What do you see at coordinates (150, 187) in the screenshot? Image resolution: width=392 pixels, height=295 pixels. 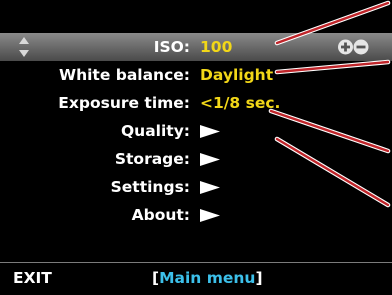 I see `settings-label: Settings:` at bounding box center [150, 187].